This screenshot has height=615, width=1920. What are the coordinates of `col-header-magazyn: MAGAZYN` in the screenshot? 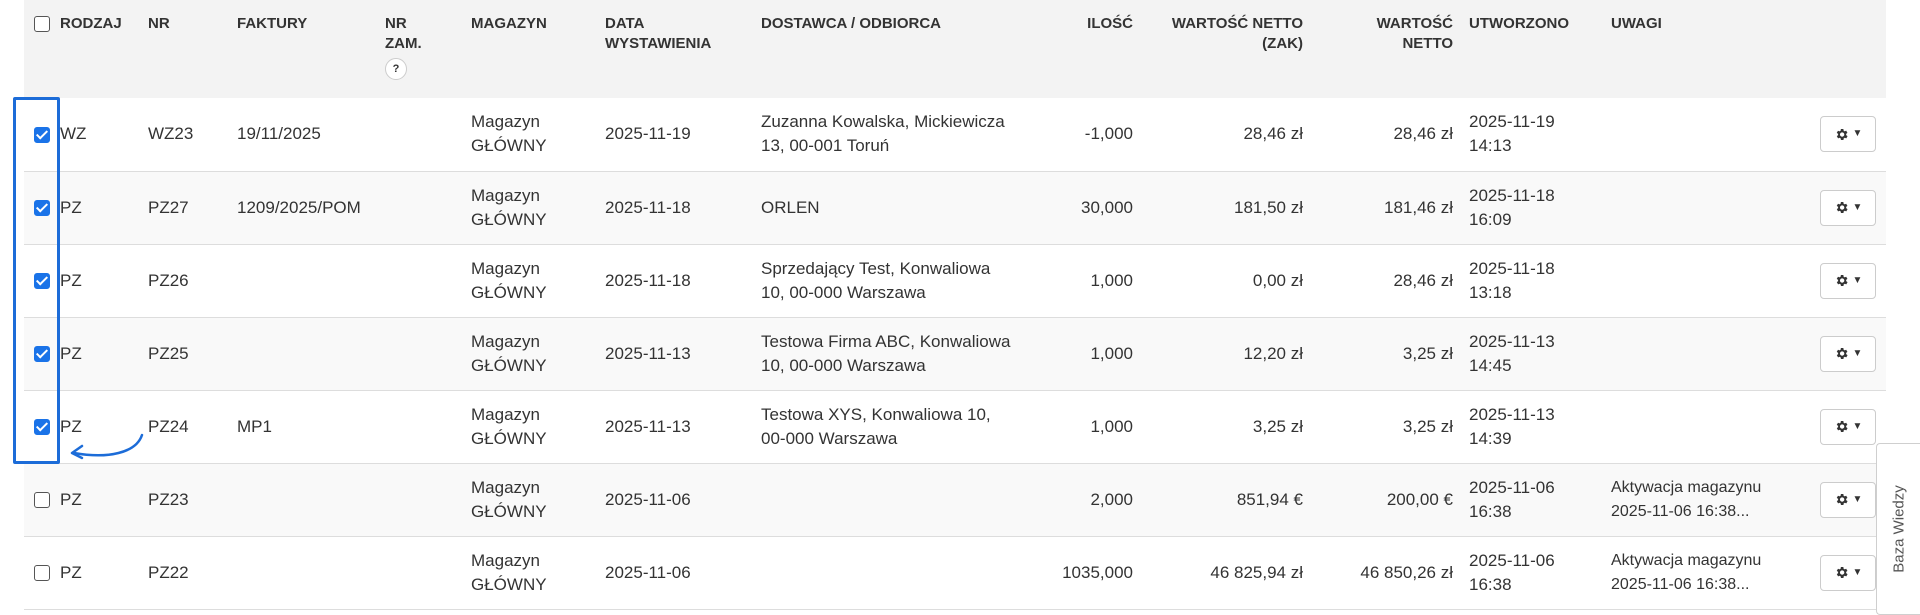 It's located at (530, 49).